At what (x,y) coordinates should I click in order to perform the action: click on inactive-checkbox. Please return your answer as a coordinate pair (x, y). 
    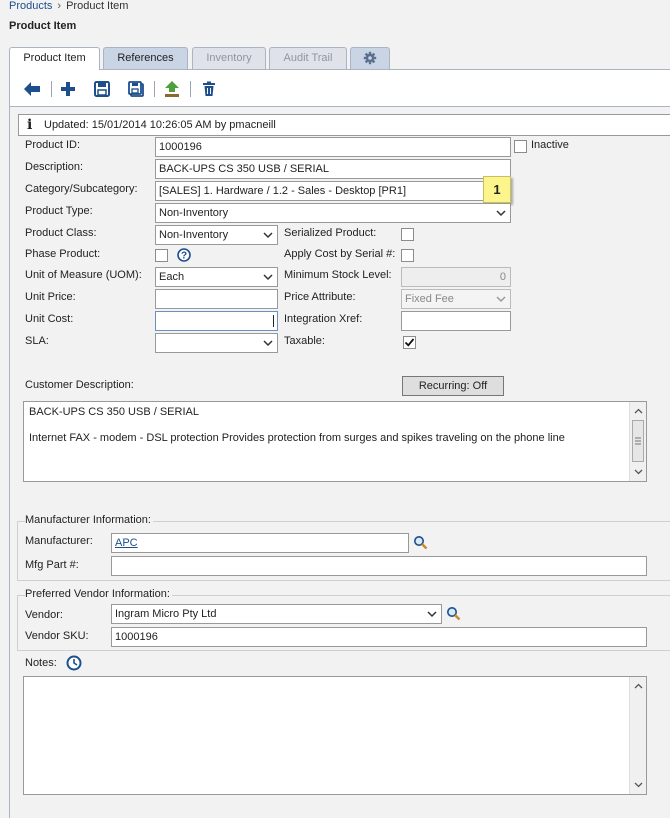
    Looking at the image, I should click on (520, 146).